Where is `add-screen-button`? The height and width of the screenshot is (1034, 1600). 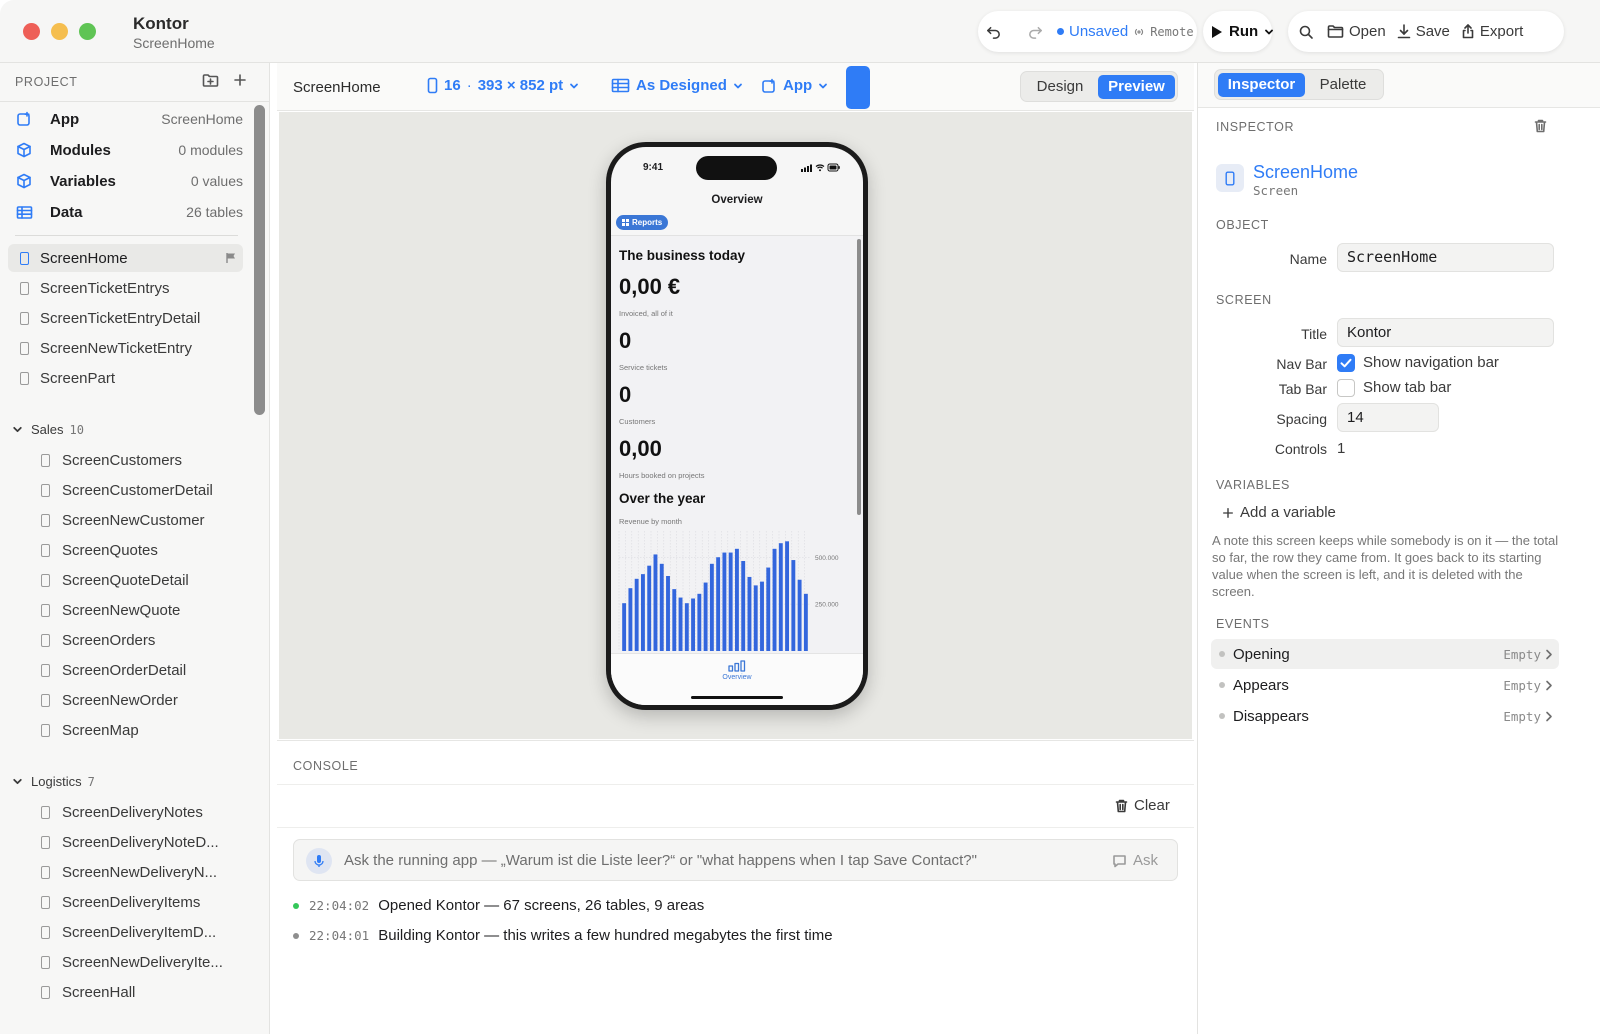 add-screen-button is located at coordinates (240, 80).